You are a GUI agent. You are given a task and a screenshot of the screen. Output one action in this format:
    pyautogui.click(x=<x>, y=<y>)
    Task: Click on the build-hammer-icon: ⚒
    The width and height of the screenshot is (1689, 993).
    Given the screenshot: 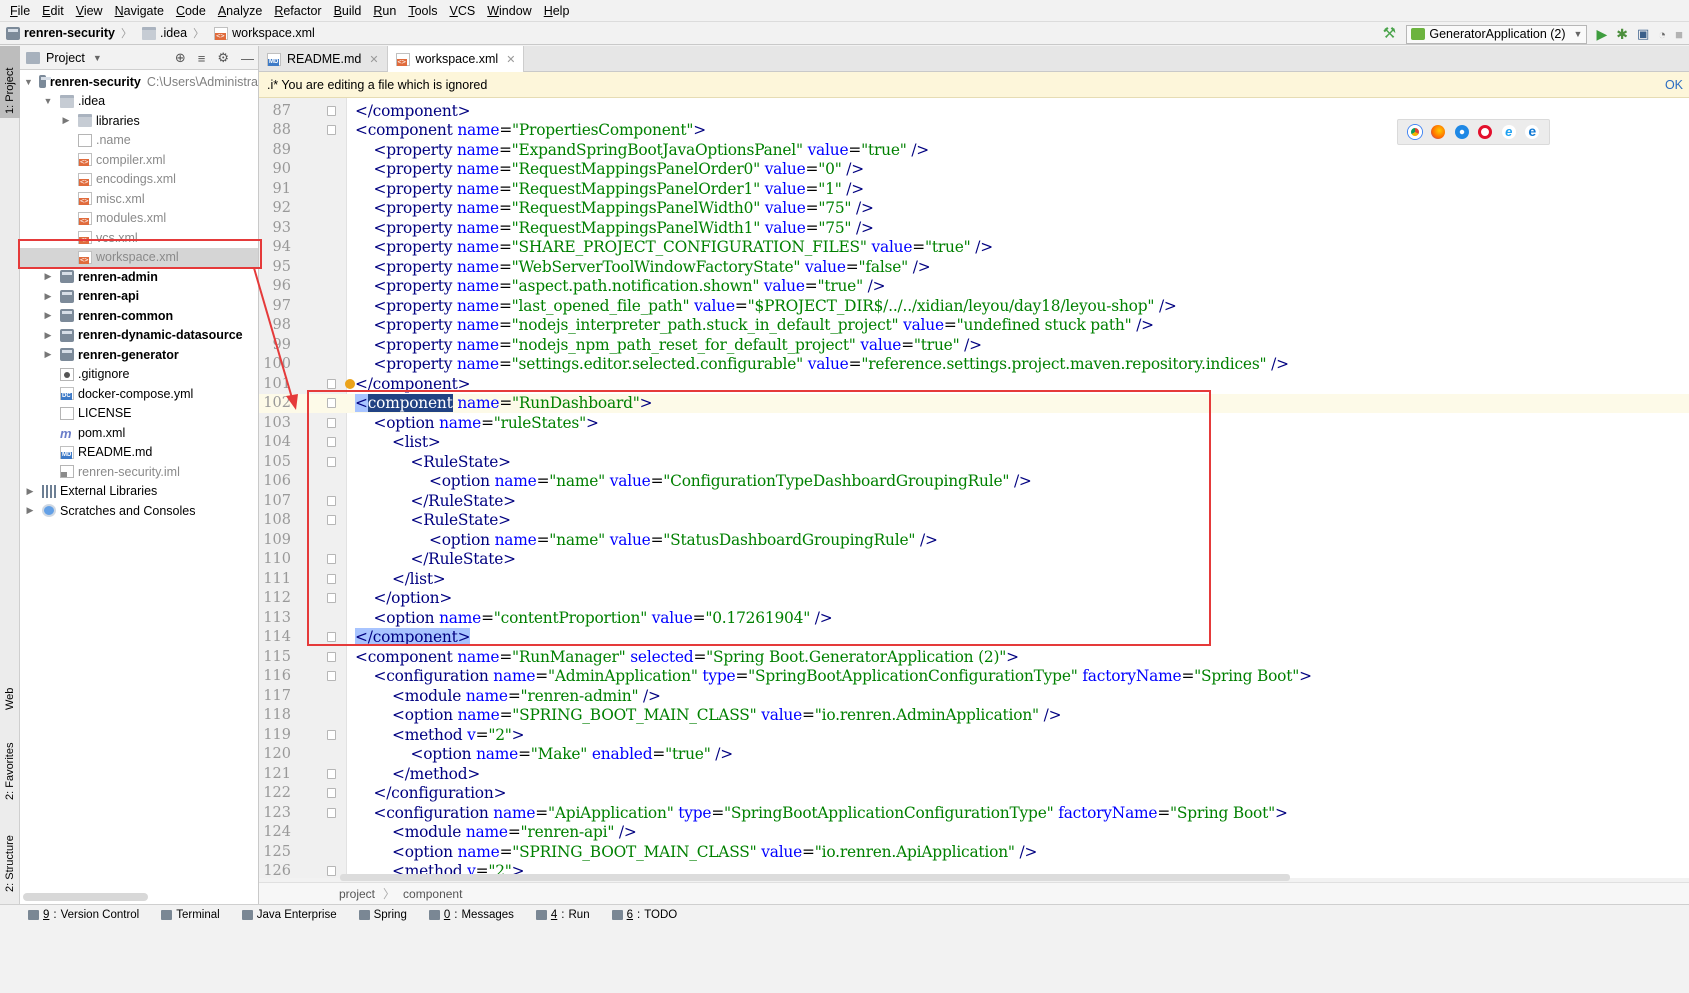 What is the action you would take?
    pyautogui.click(x=1389, y=34)
    